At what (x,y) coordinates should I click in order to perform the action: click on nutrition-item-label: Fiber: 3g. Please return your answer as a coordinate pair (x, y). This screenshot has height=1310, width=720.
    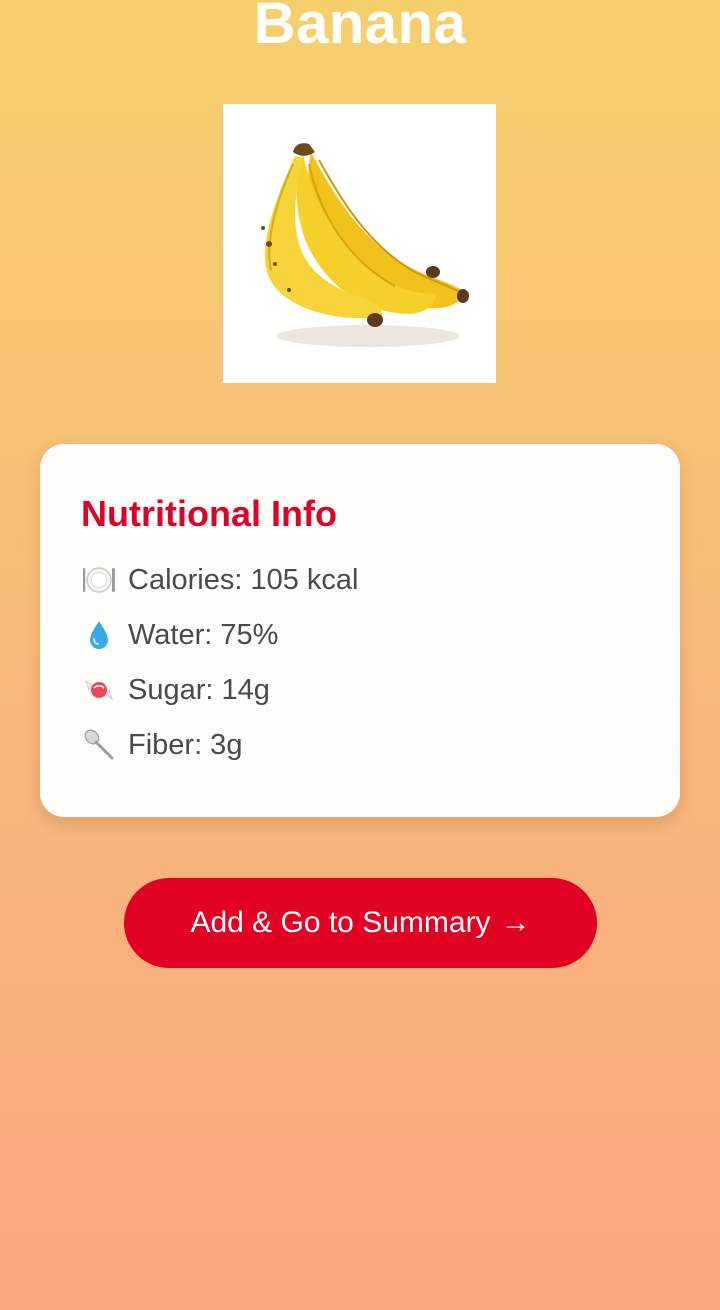
    Looking at the image, I should click on (185, 744).